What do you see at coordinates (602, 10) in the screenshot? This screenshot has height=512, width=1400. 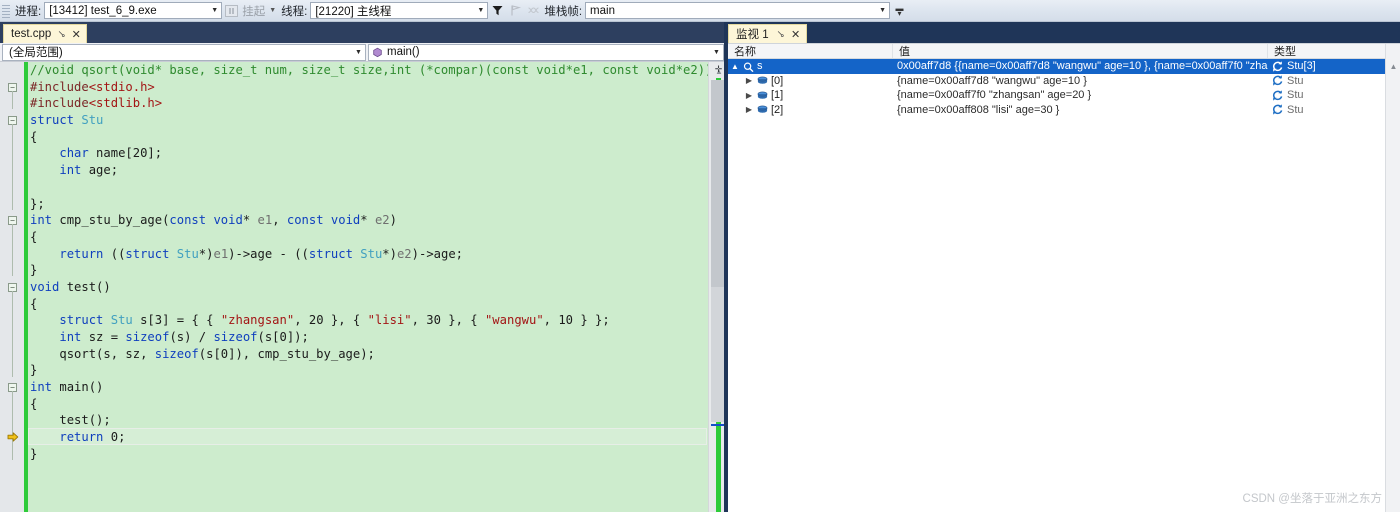 I see `stack-frame-value: main` at bounding box center [602, 10].